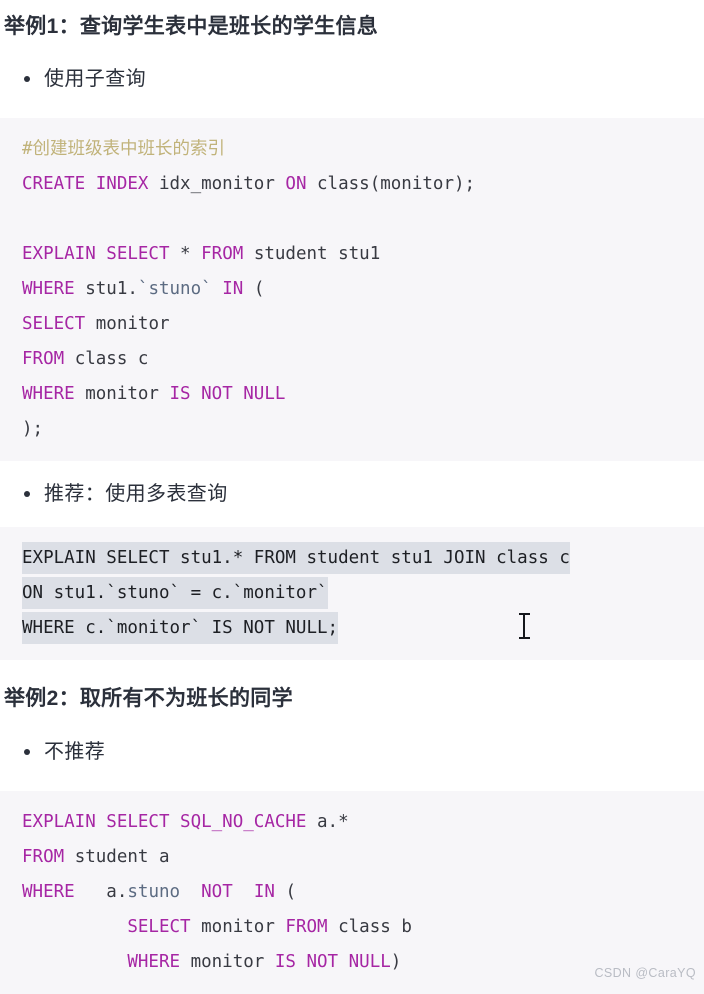 The width and height of the screenshot is (704, 994). What do you see at coordinates (148, 699) in the screenshot?
I see `page-title-example-2: 举例2：取所有不为班长的同学` at bounding box center [148, 699].